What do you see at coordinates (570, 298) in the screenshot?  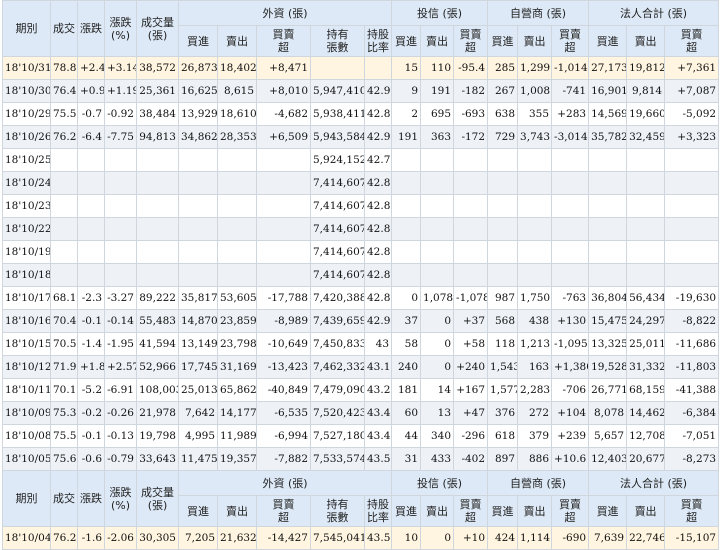 I see `table-cell: -763` at bounding box center [570, 298].